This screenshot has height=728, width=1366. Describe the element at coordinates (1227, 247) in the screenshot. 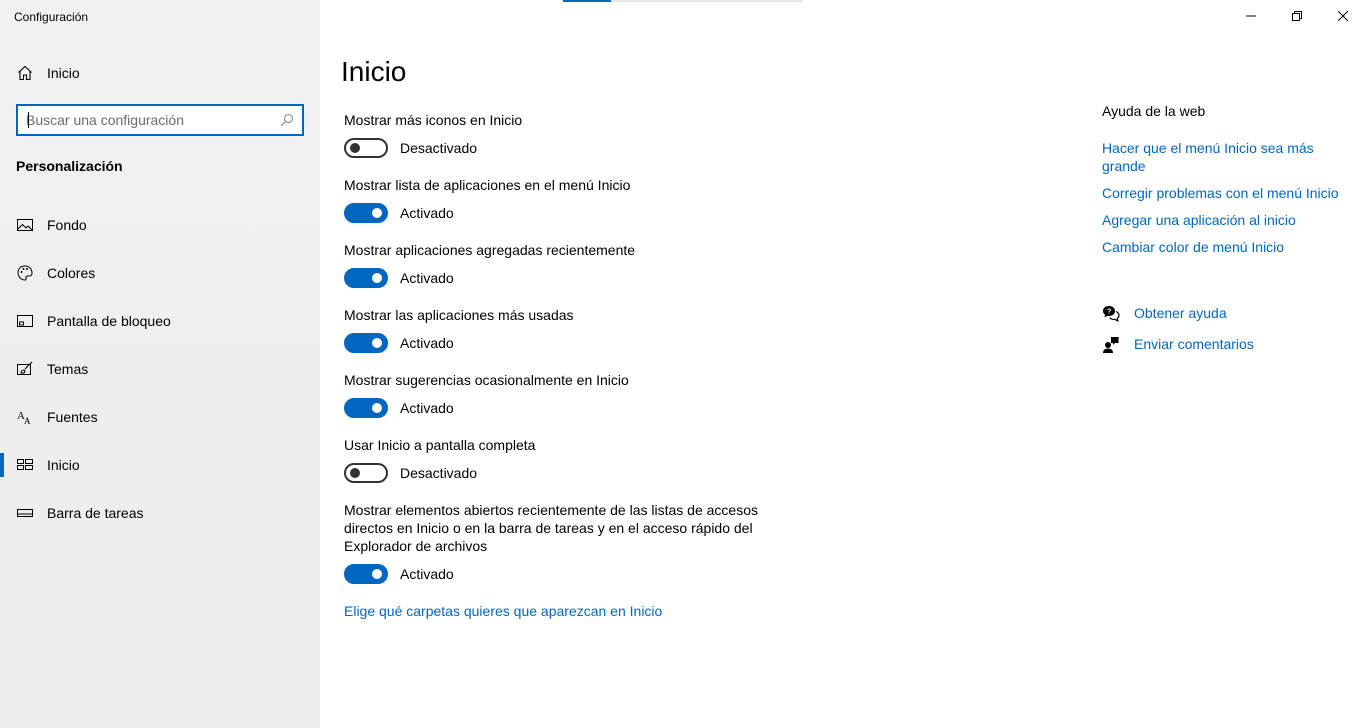

I see `help-link: Cambiar color de menú Inicio` at that location.